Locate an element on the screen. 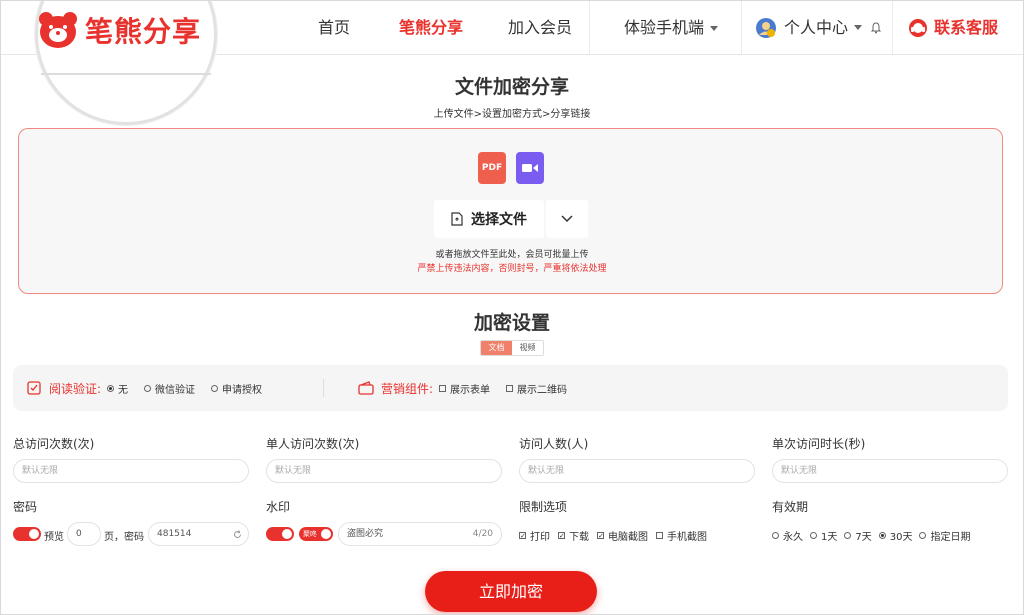 The image size is (1024, 615). radio-label: 指定日期 is located at coordinates (950, 537).